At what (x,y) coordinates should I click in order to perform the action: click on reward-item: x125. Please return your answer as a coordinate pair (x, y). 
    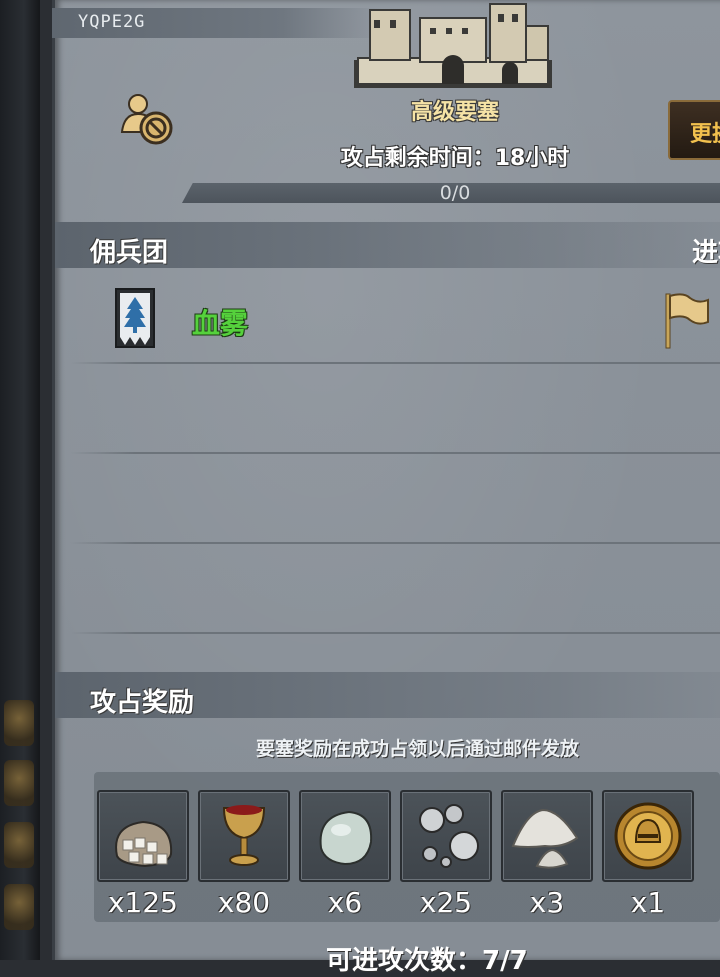
    Looking at the image, I should click on (143, 854).